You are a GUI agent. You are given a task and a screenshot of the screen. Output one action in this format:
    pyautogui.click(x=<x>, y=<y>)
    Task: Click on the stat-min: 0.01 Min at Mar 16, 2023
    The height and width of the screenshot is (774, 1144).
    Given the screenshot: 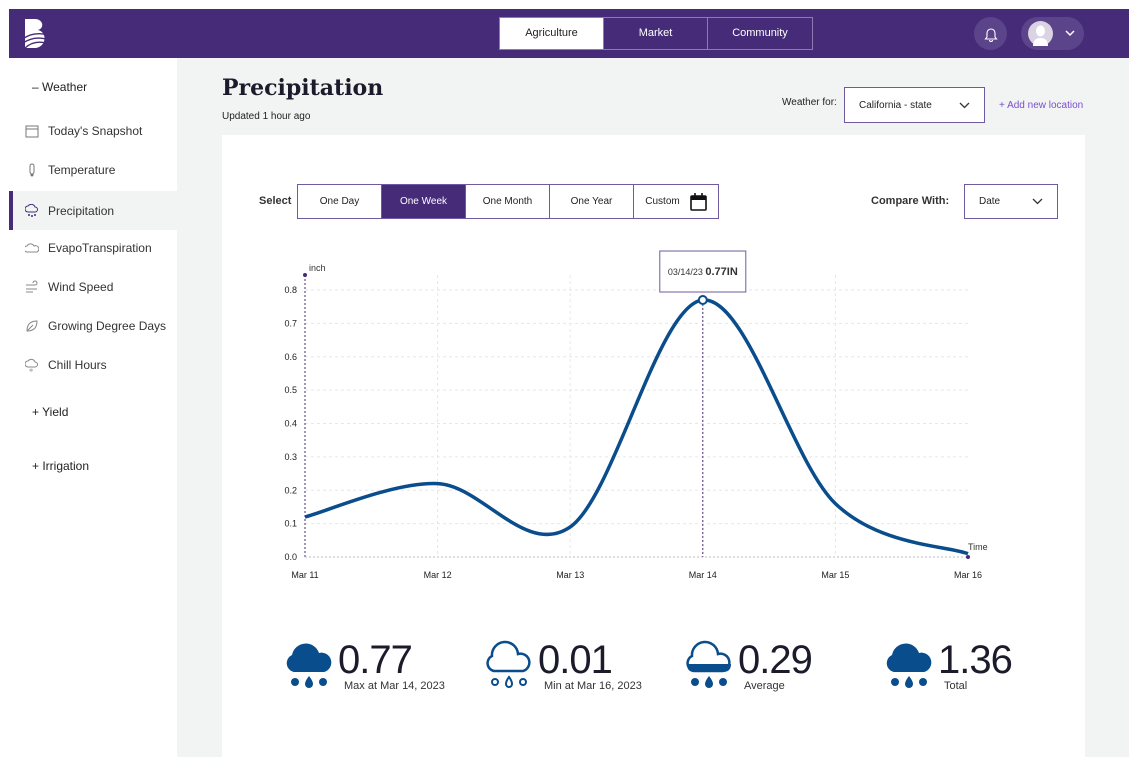 What is the action you would take?
    pyautogui.click(x=563, y=665)
    